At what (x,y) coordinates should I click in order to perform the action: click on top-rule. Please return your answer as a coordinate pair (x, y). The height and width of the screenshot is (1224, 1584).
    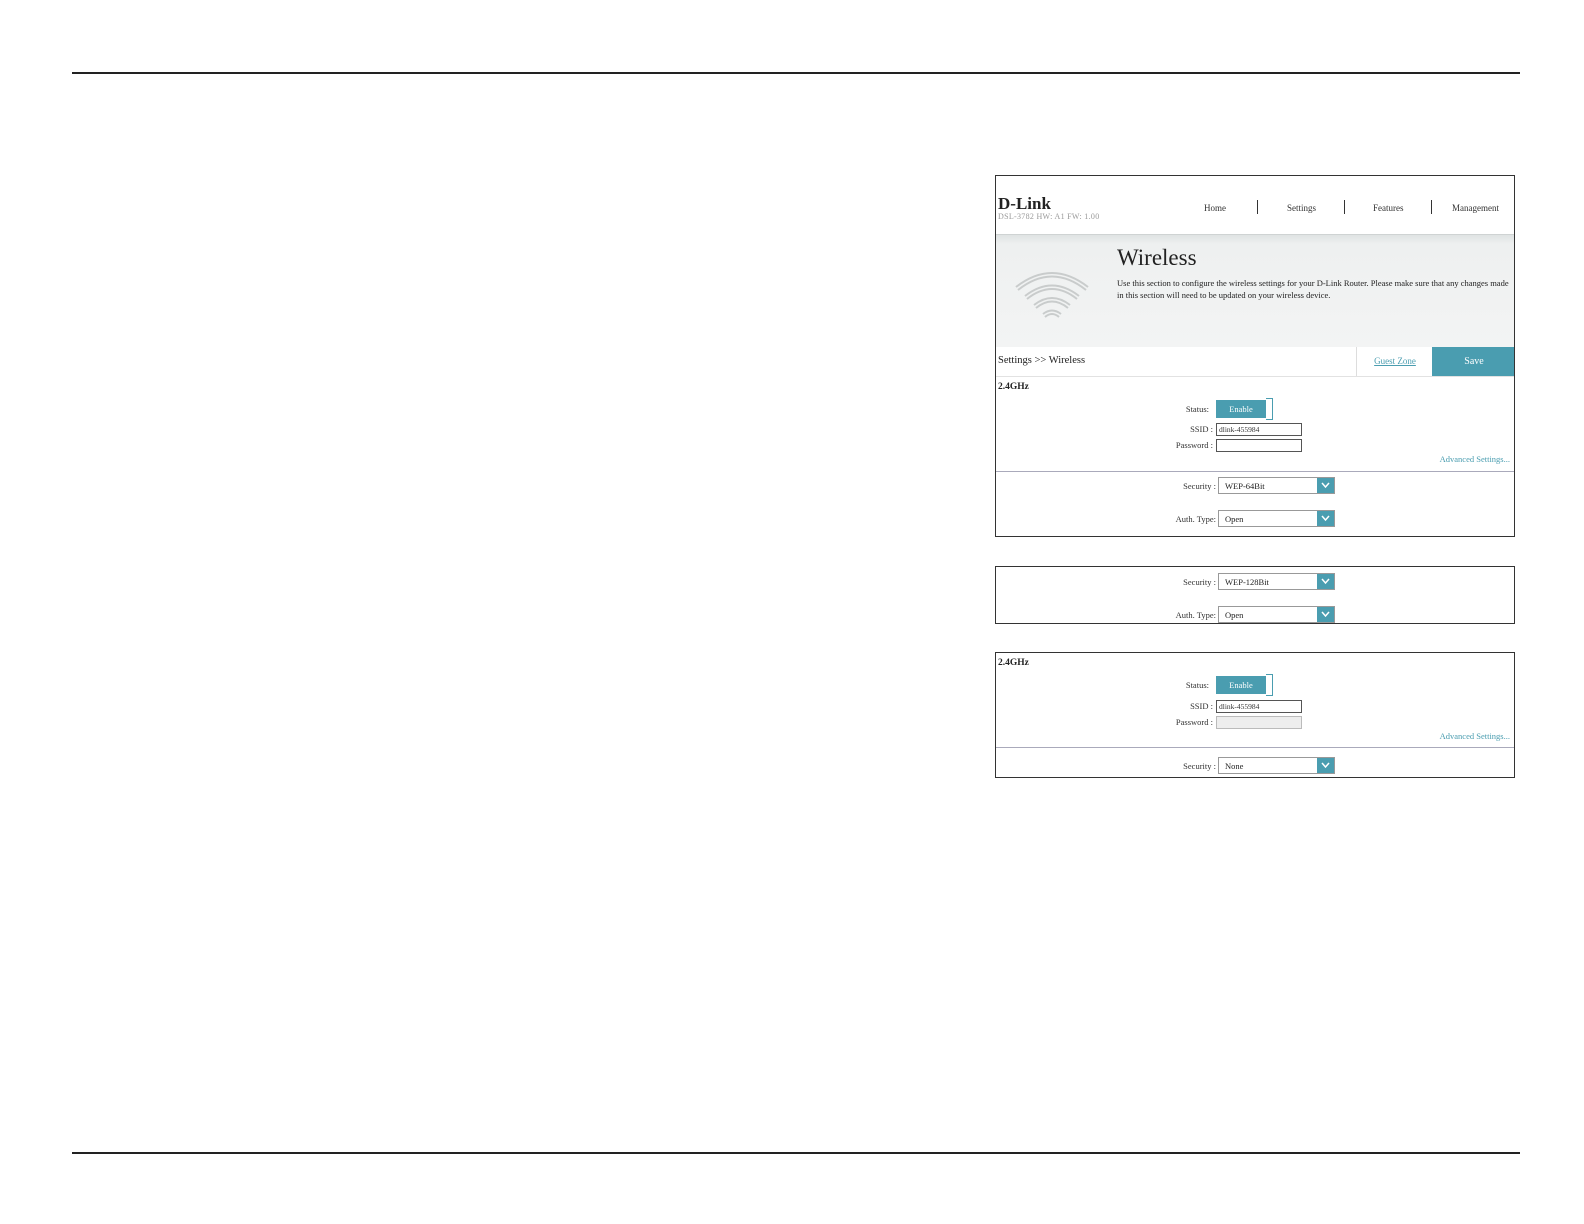
    Looking at the image, I should click on (796, 73).